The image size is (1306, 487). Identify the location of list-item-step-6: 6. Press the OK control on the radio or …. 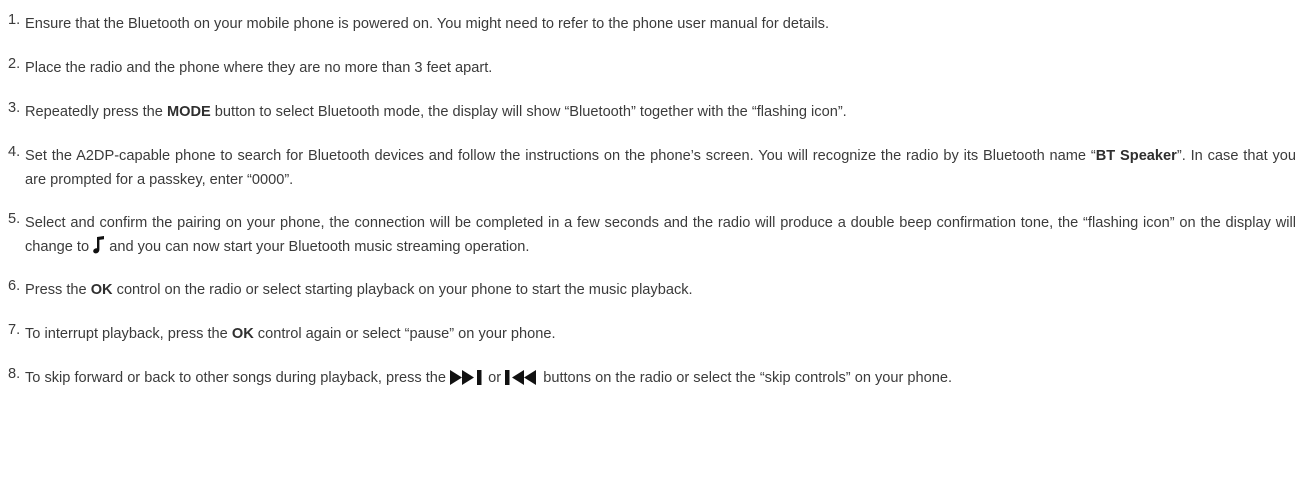
(652, 290).